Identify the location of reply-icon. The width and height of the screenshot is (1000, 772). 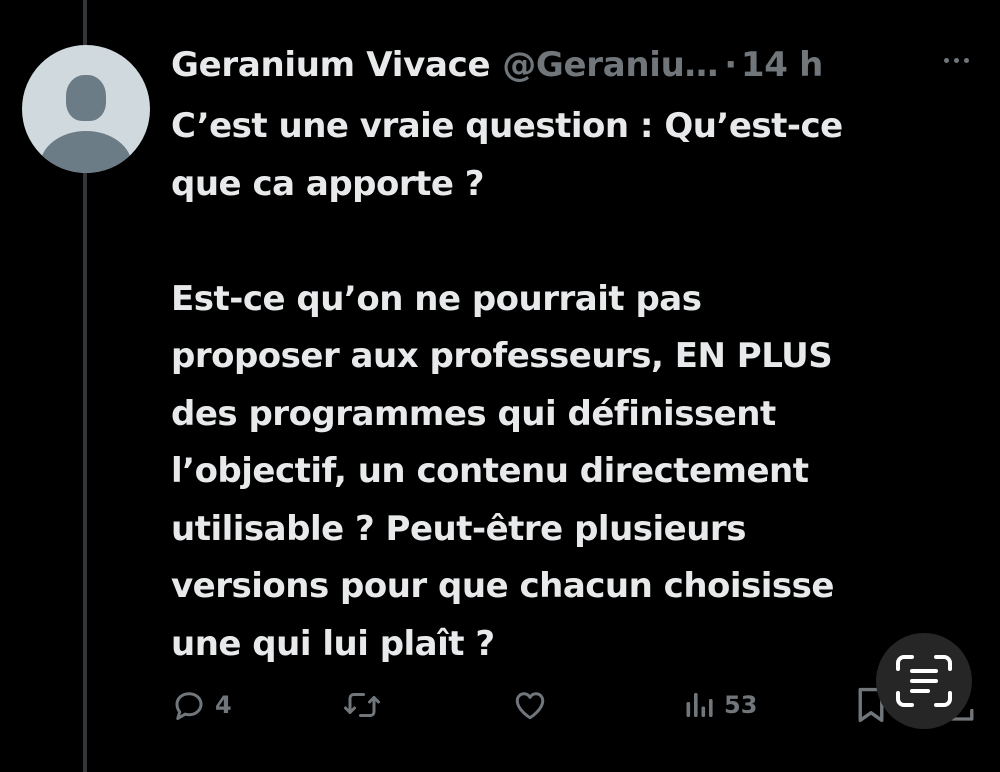
(189, 706).